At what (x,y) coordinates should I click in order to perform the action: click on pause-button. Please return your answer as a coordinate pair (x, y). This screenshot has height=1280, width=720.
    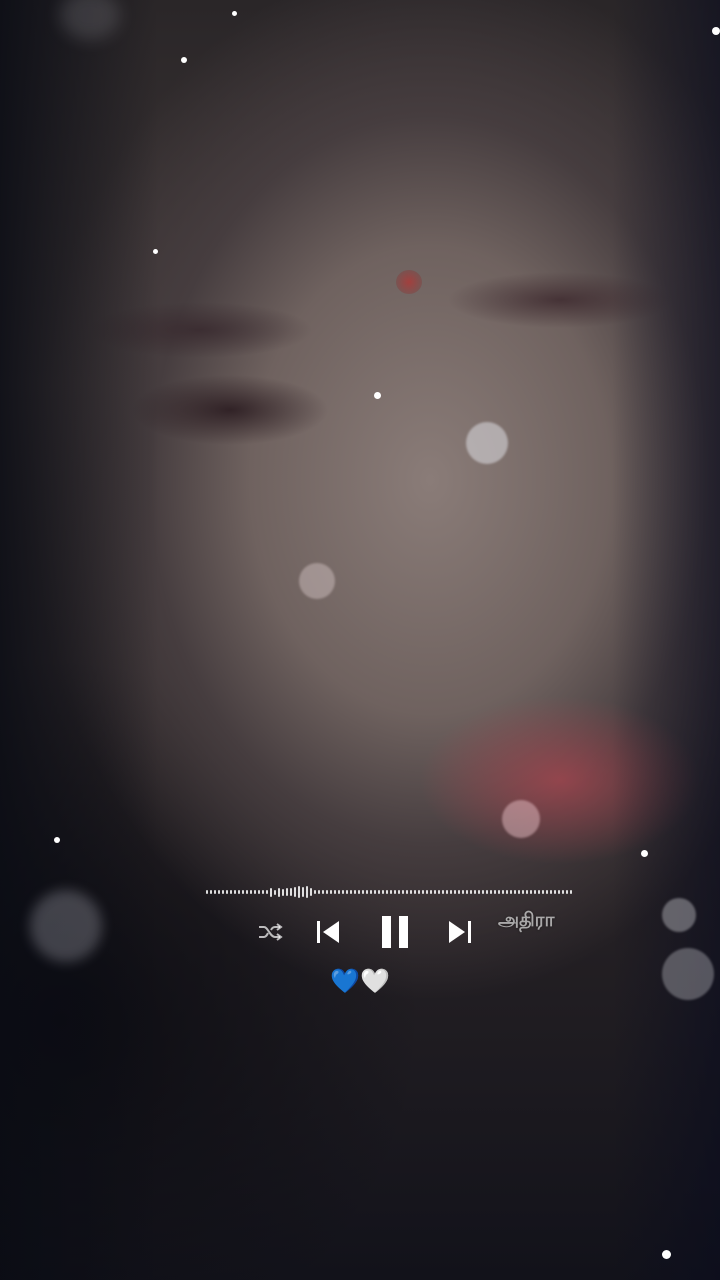
    Looking at the image, I should click on (395, 932).